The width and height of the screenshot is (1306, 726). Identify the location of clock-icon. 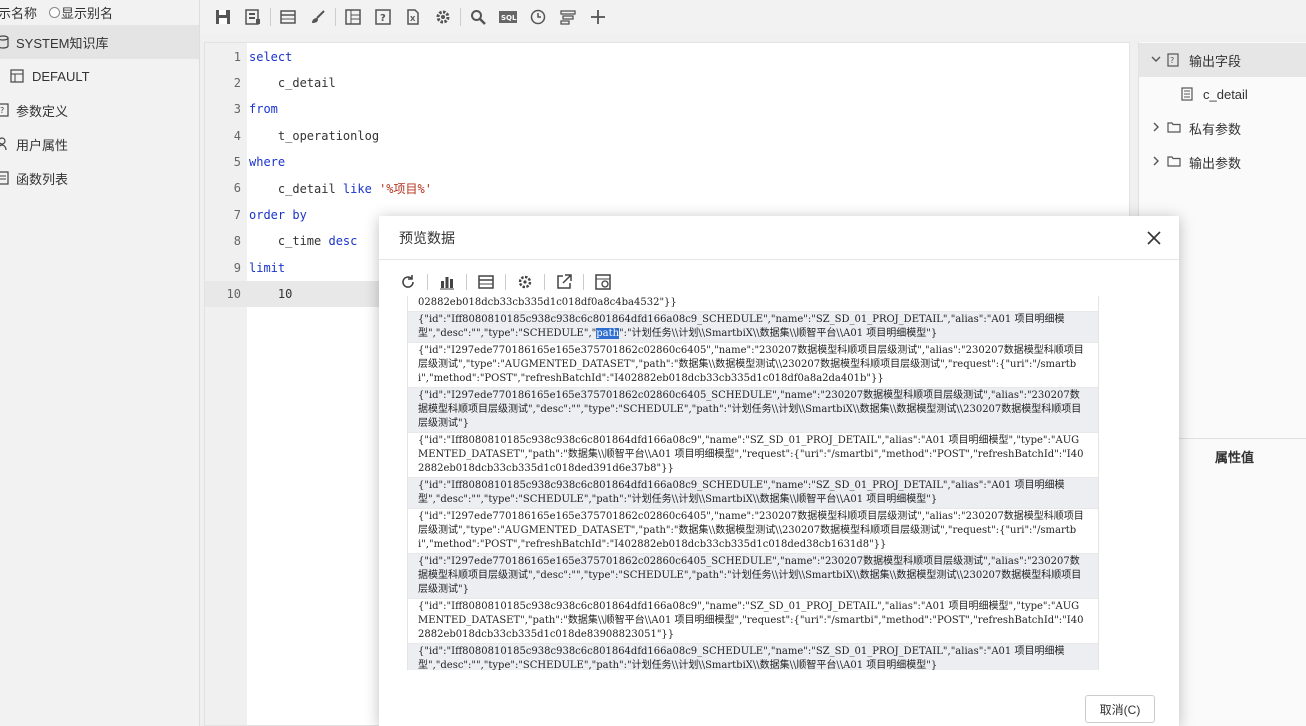
(538, 17).